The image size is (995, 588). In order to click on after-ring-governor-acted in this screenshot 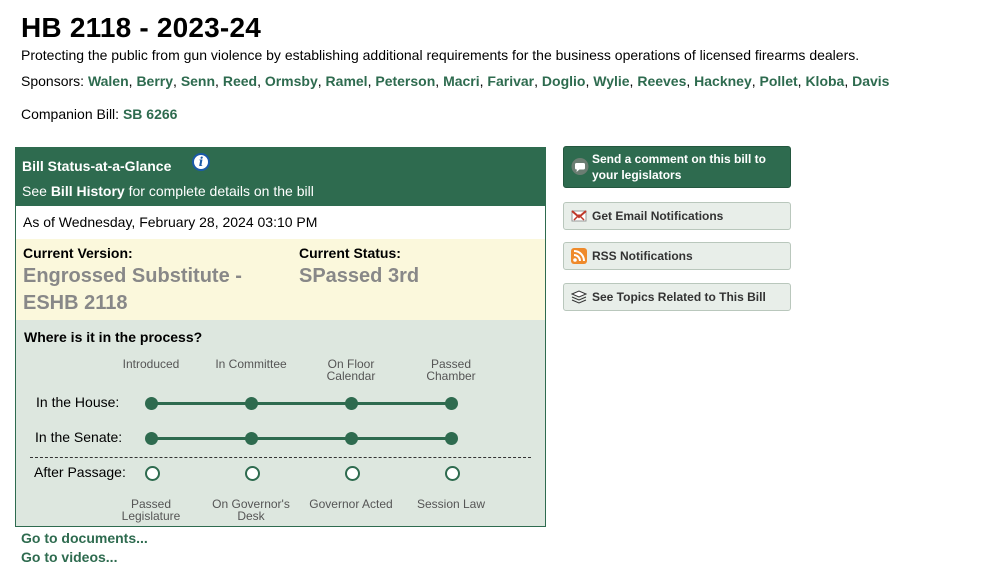, I will do `click(352, 473)`.